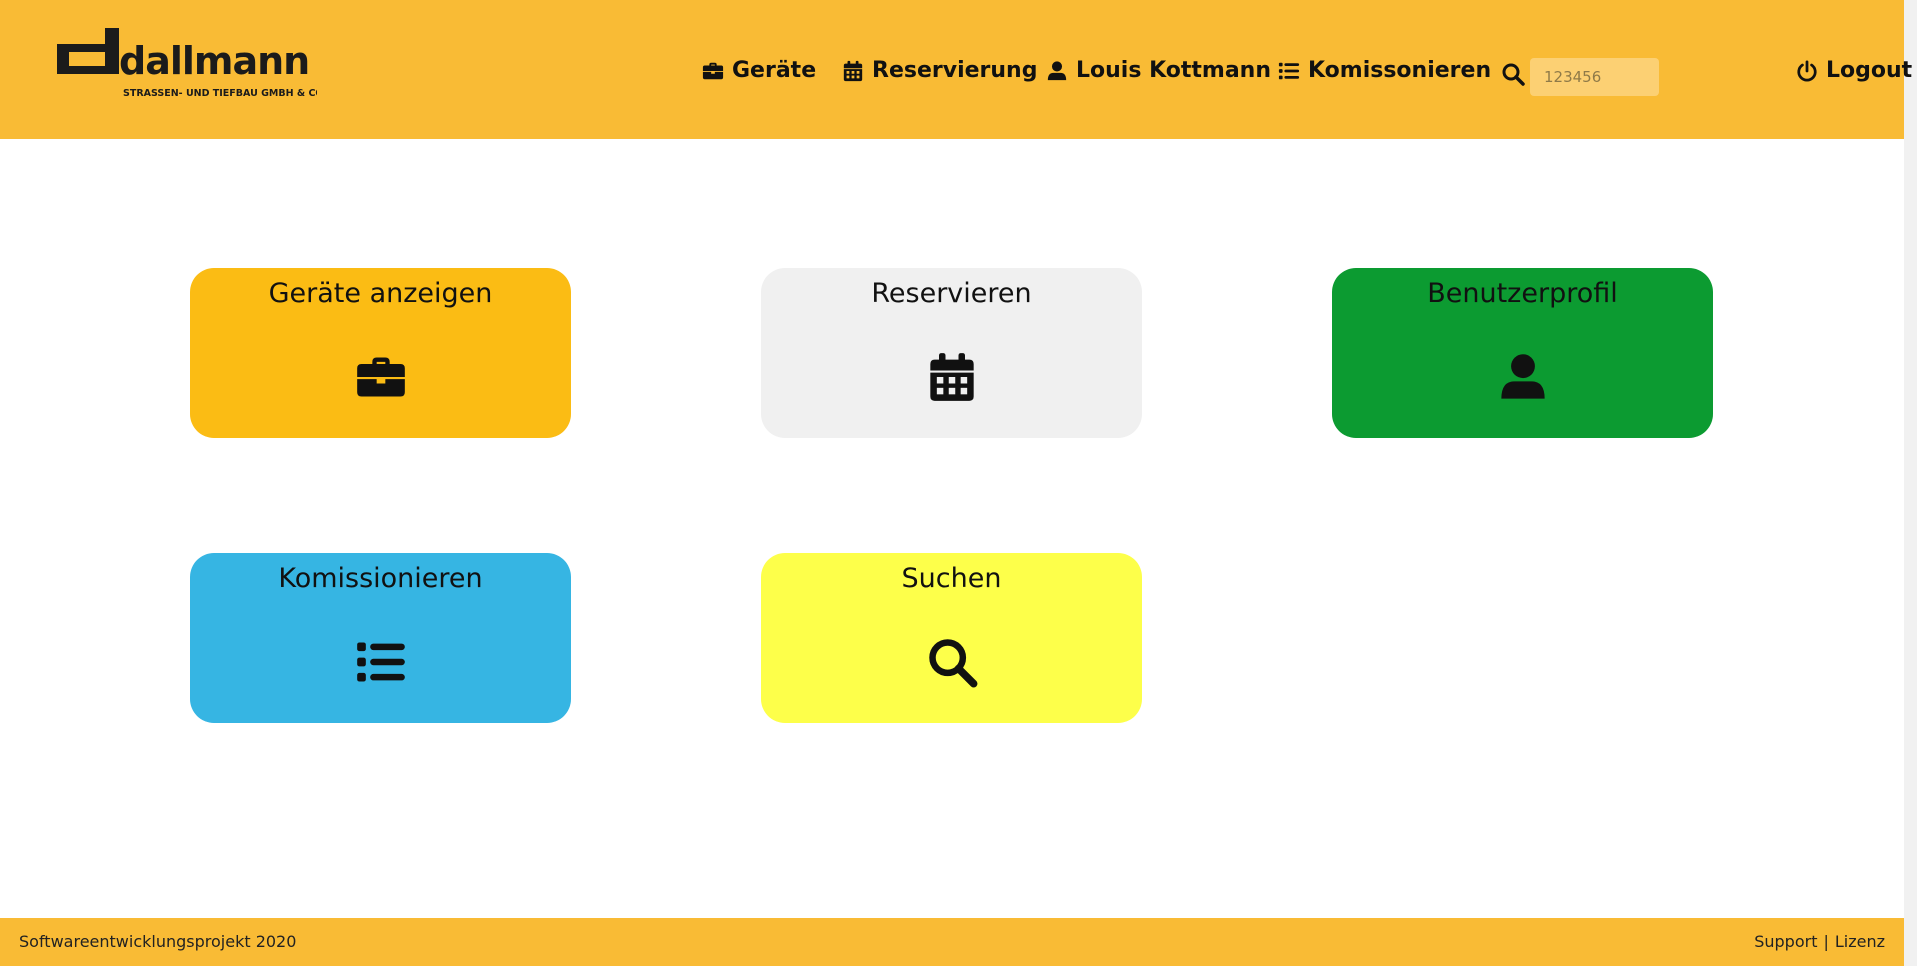 The height and width of the screenshot is (966, 1917). I want to click on nav-reservierung-label: Reservierung, so click(955, 70).